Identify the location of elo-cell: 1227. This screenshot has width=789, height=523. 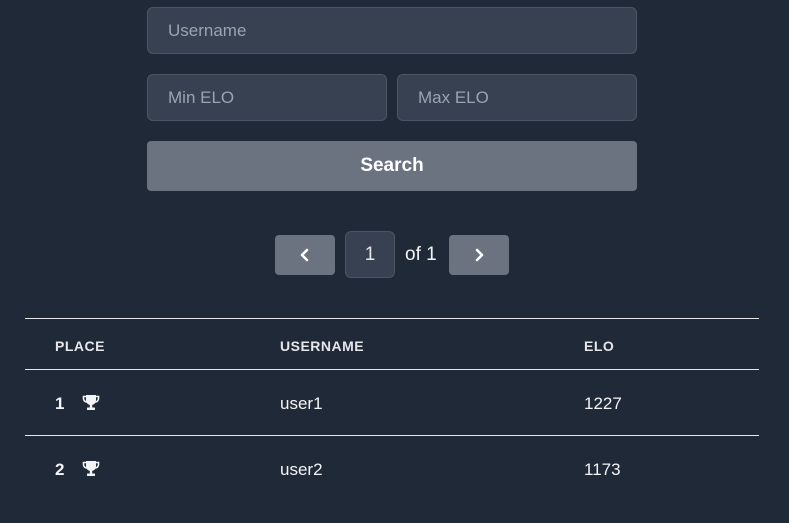
(603, 403).